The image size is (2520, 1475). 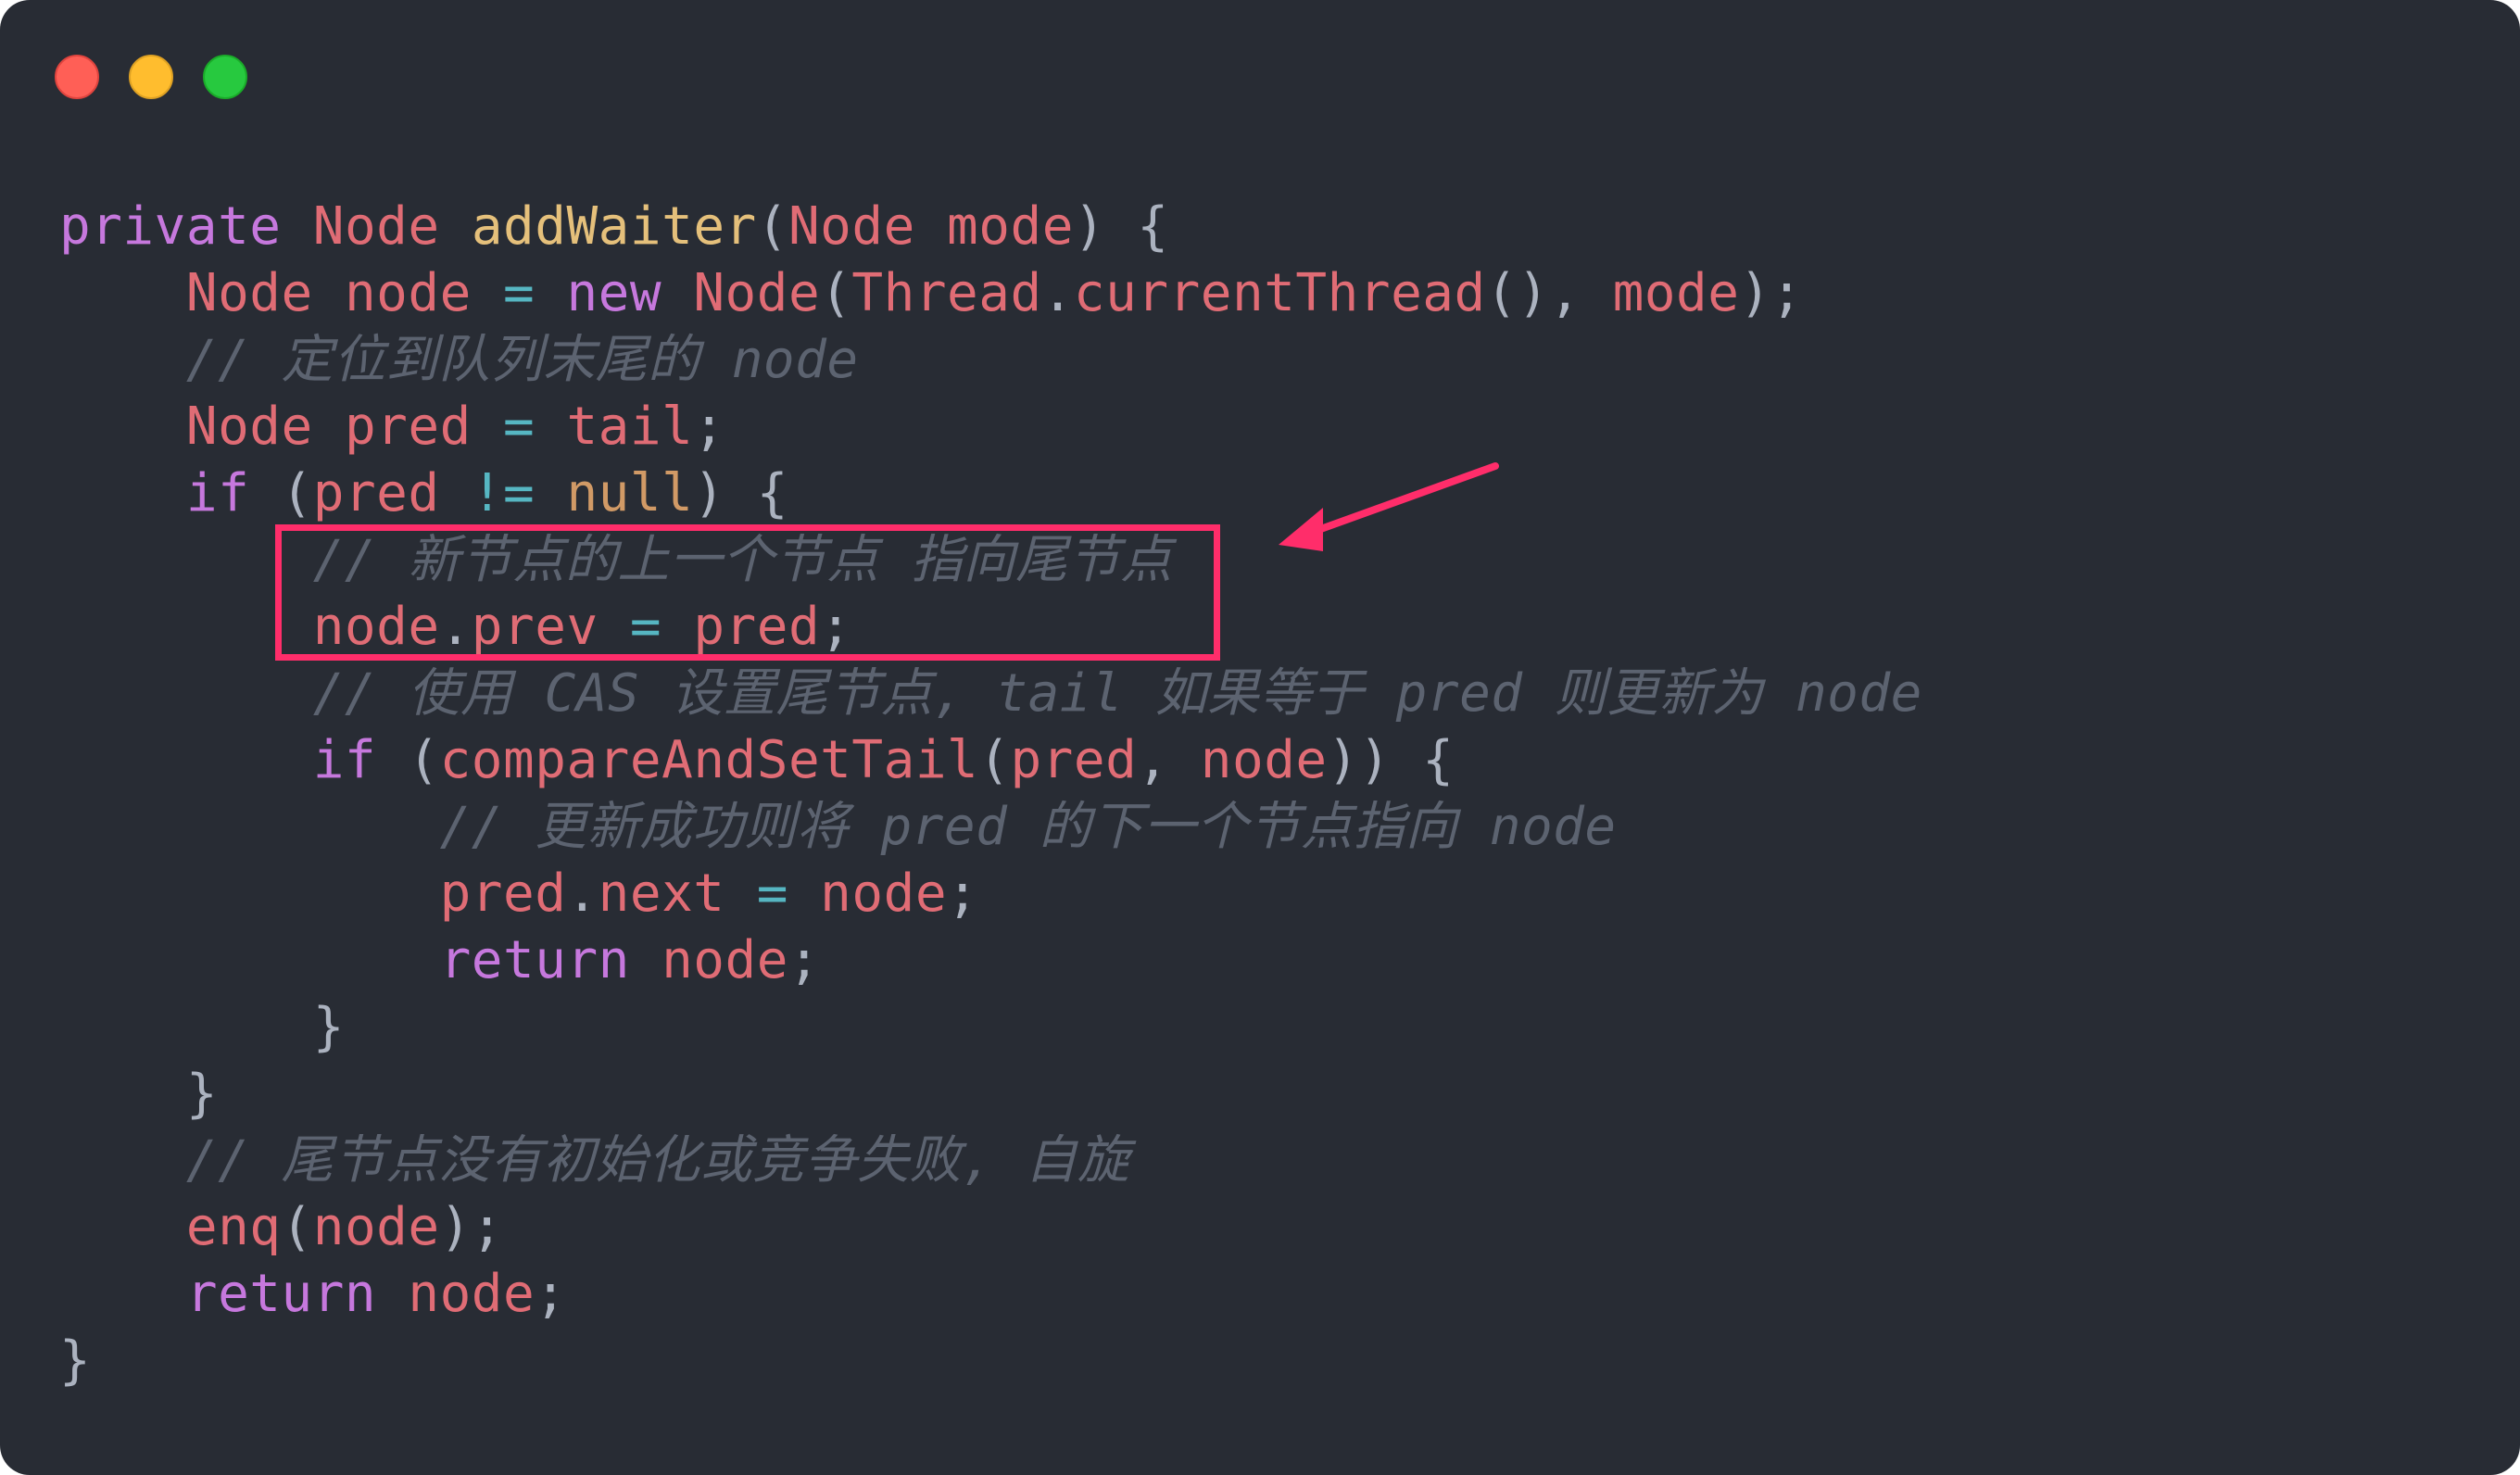 What do you see at coordinates (630, 427) in the screenshot?
I see `code-token: tail` at bounding box center [630, 427].